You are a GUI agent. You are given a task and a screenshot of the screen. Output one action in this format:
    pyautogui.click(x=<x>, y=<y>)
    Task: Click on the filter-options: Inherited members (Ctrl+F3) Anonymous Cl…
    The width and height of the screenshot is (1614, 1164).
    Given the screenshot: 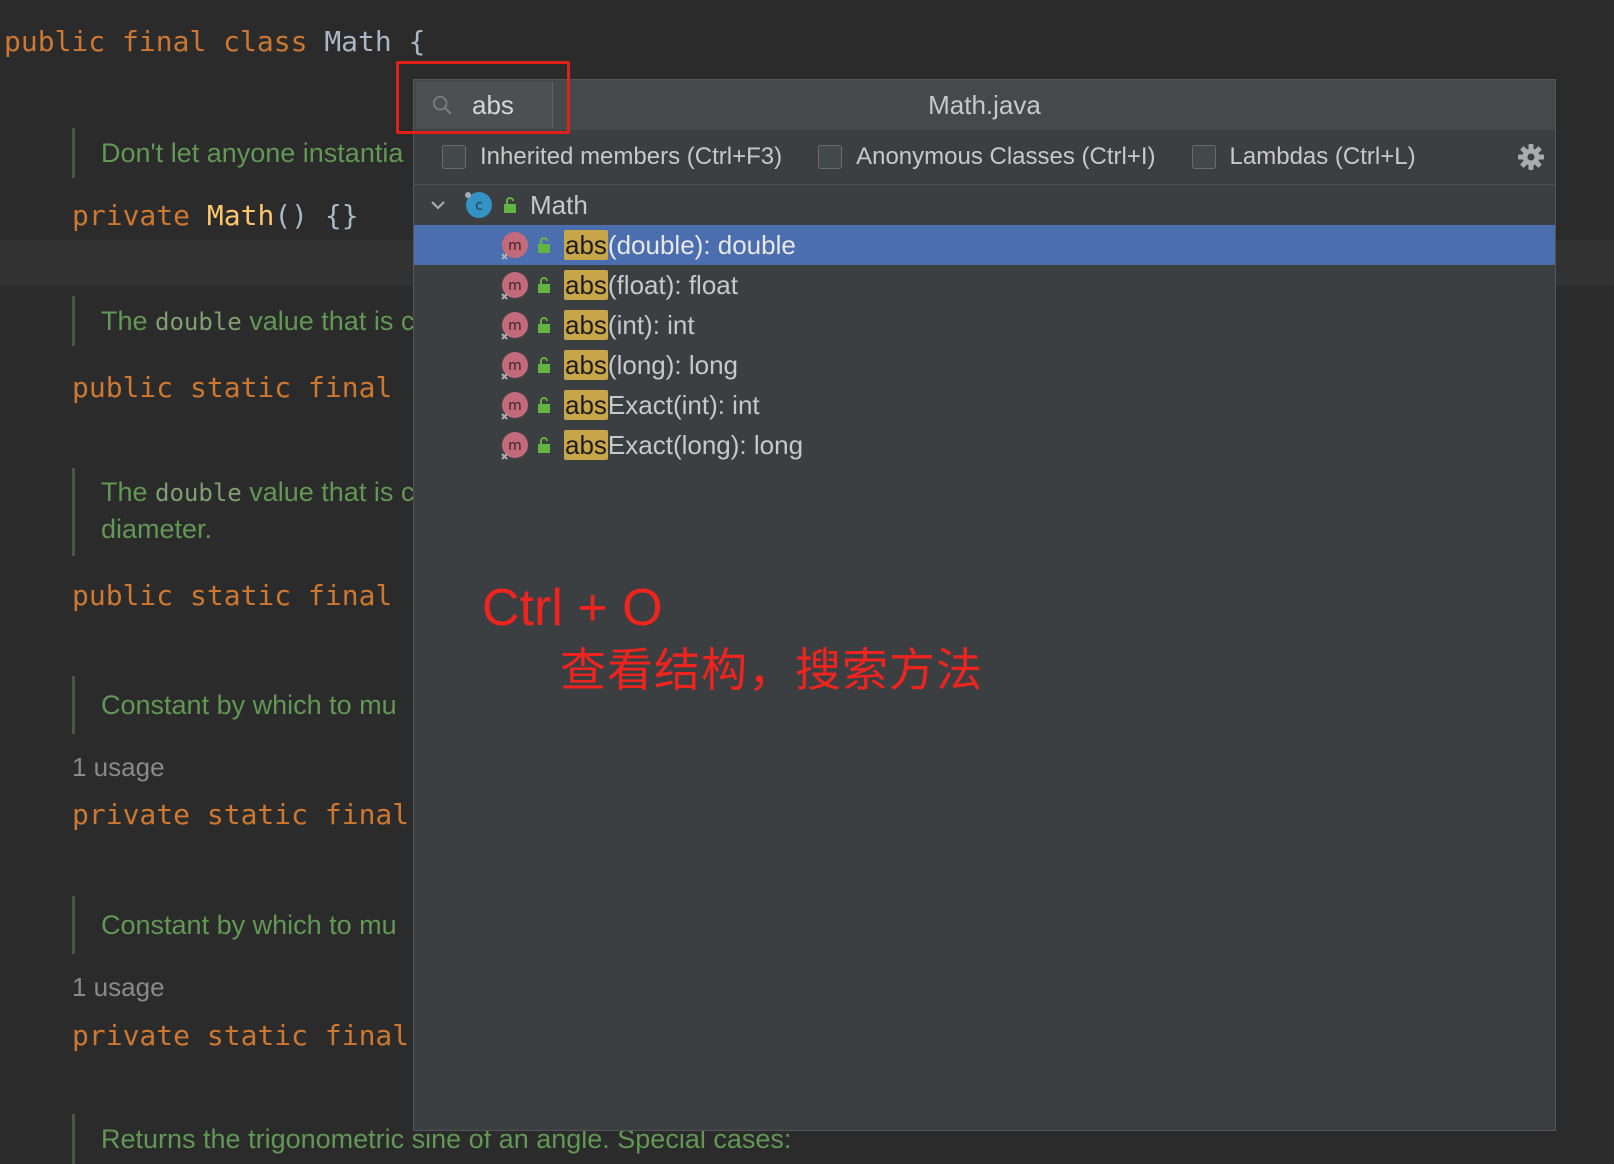 What is the action you would take?
    pyautogui.click(x=984, y=157)
    